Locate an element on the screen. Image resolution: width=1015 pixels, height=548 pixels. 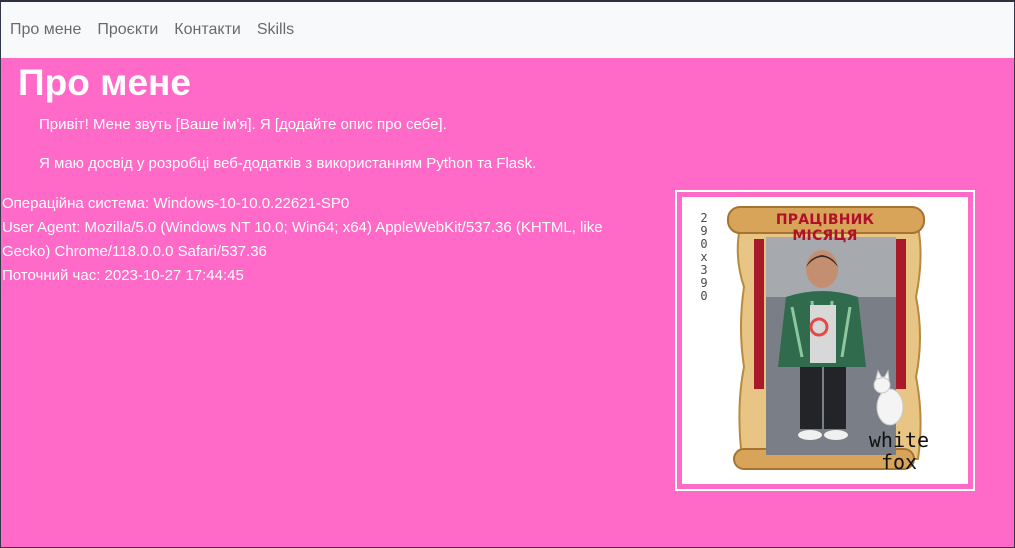
current-time: Поточний час: 2023-10-27 17:44:45 is located at coordinates (123, 275).